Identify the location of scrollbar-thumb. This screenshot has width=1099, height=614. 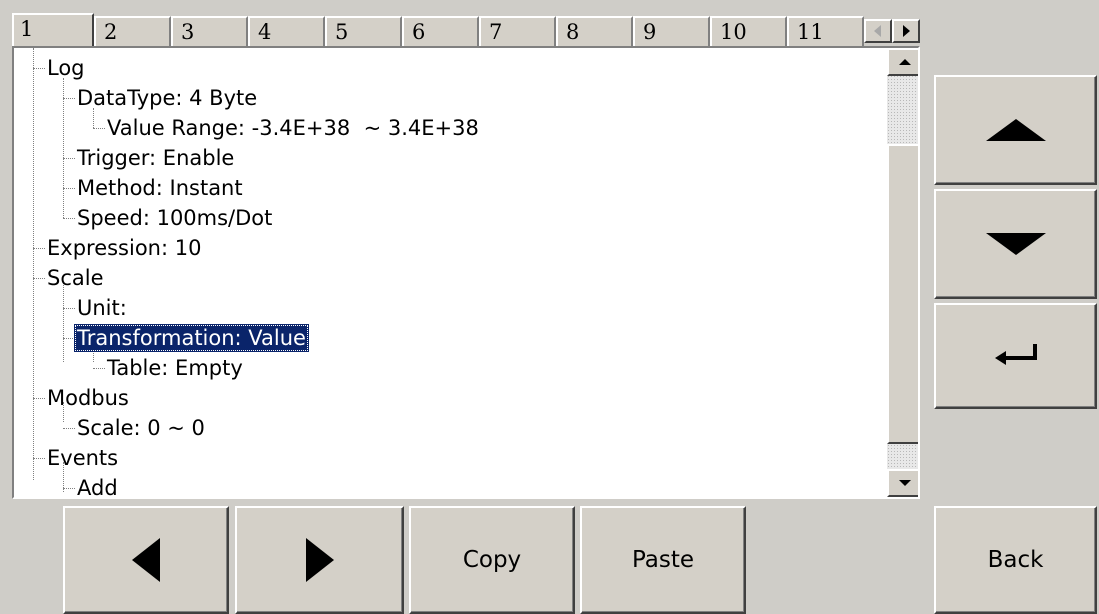
(902, 294).